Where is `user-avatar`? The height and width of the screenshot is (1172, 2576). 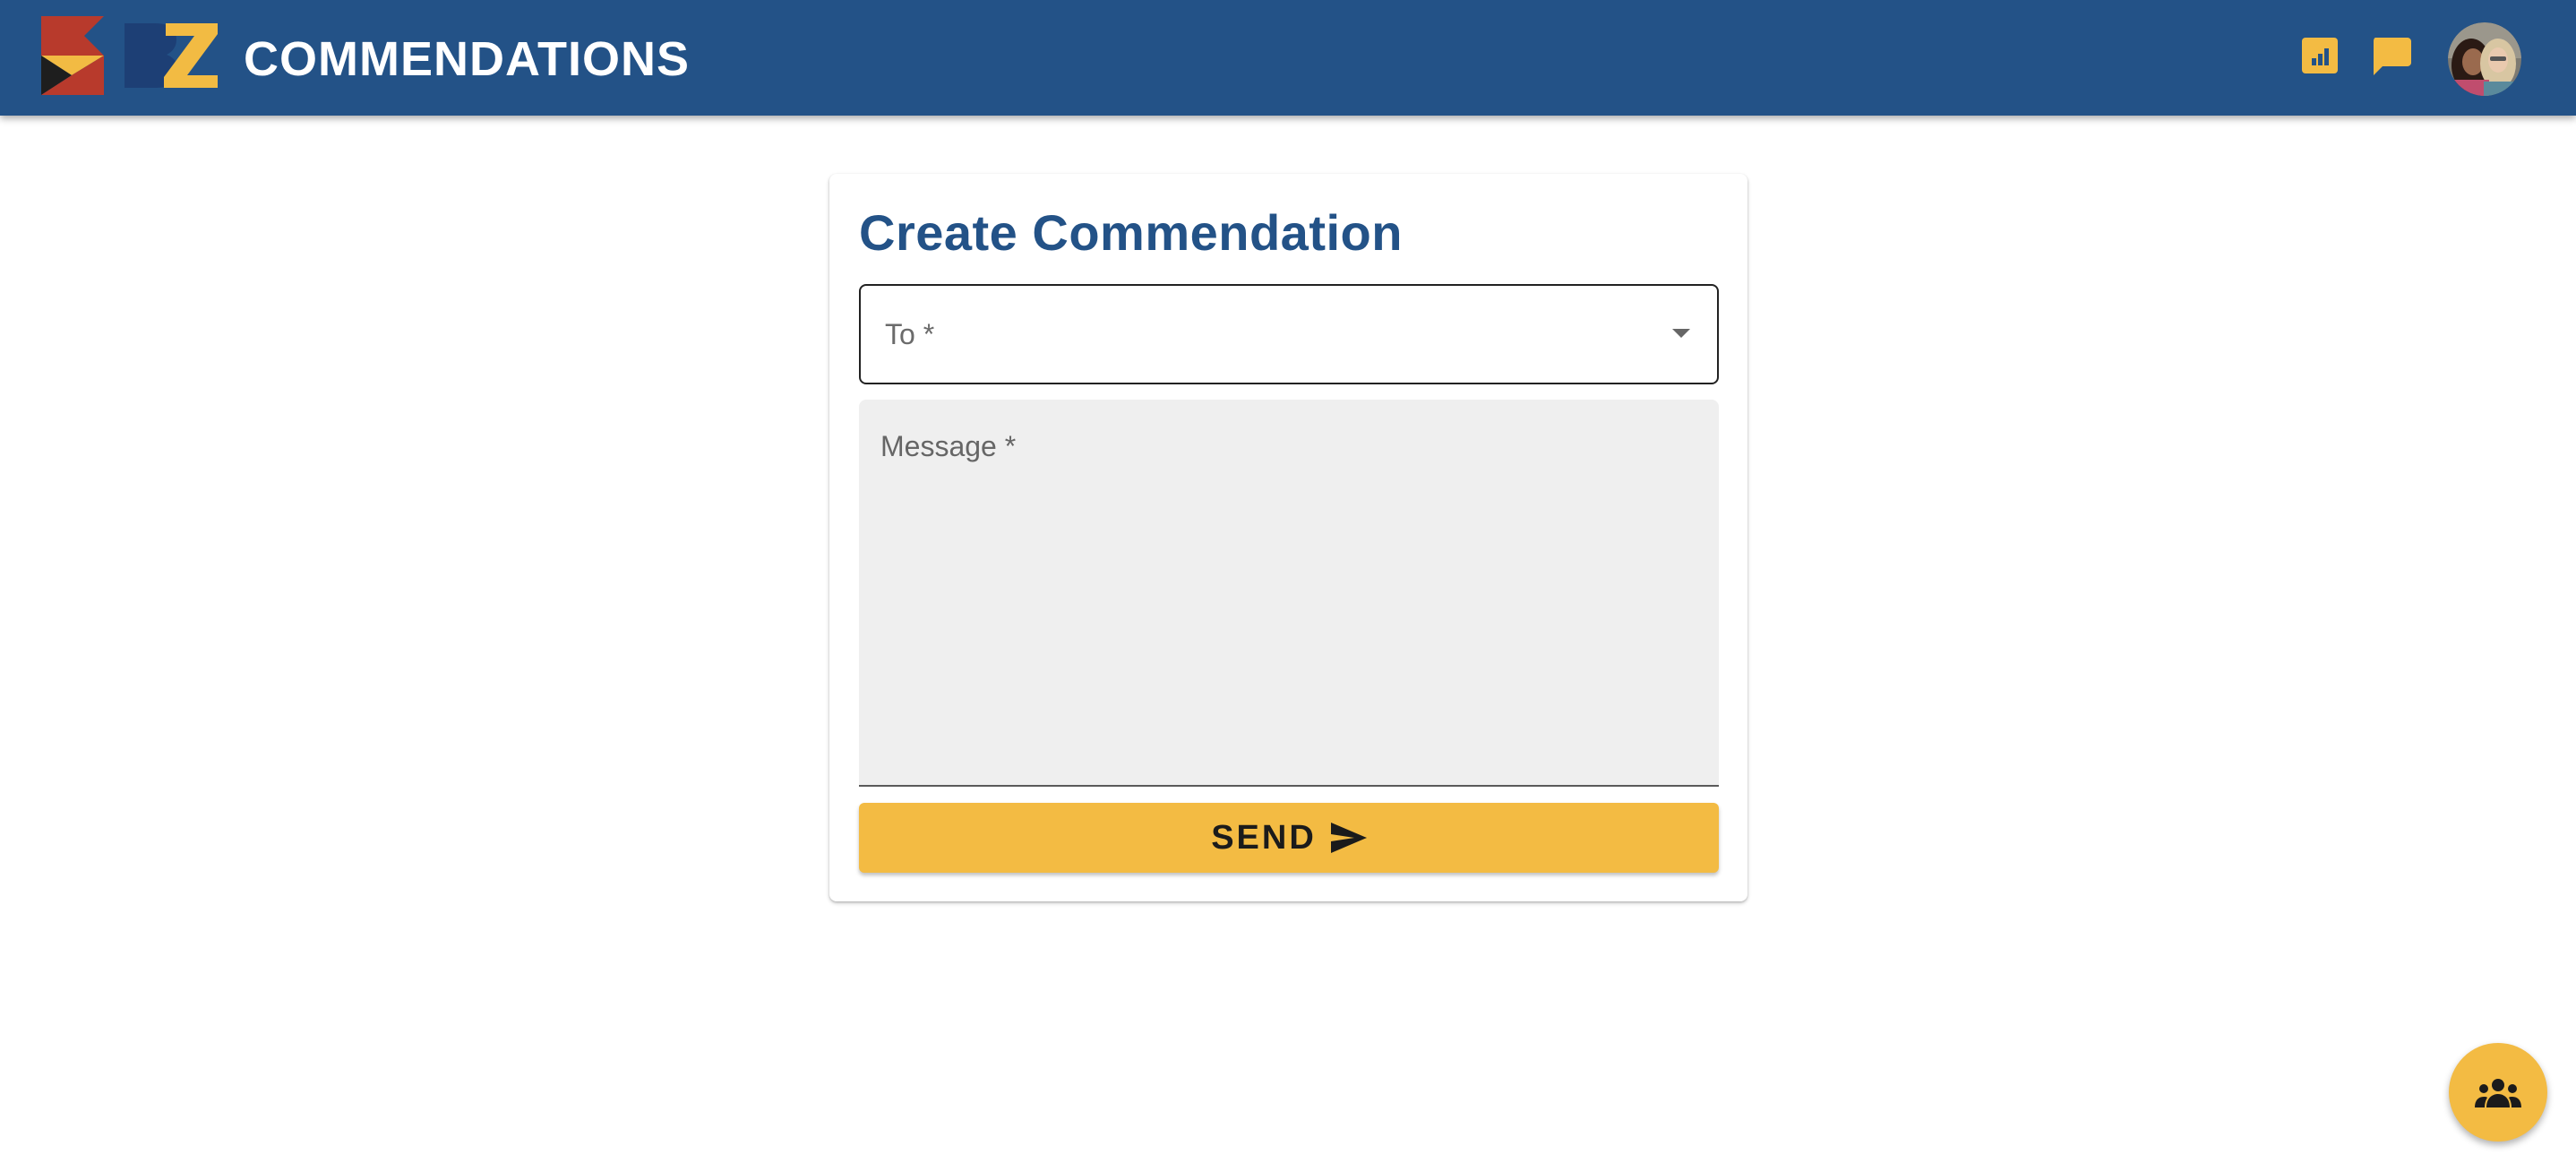
user-avatar is located at coordinates (2484, 59).